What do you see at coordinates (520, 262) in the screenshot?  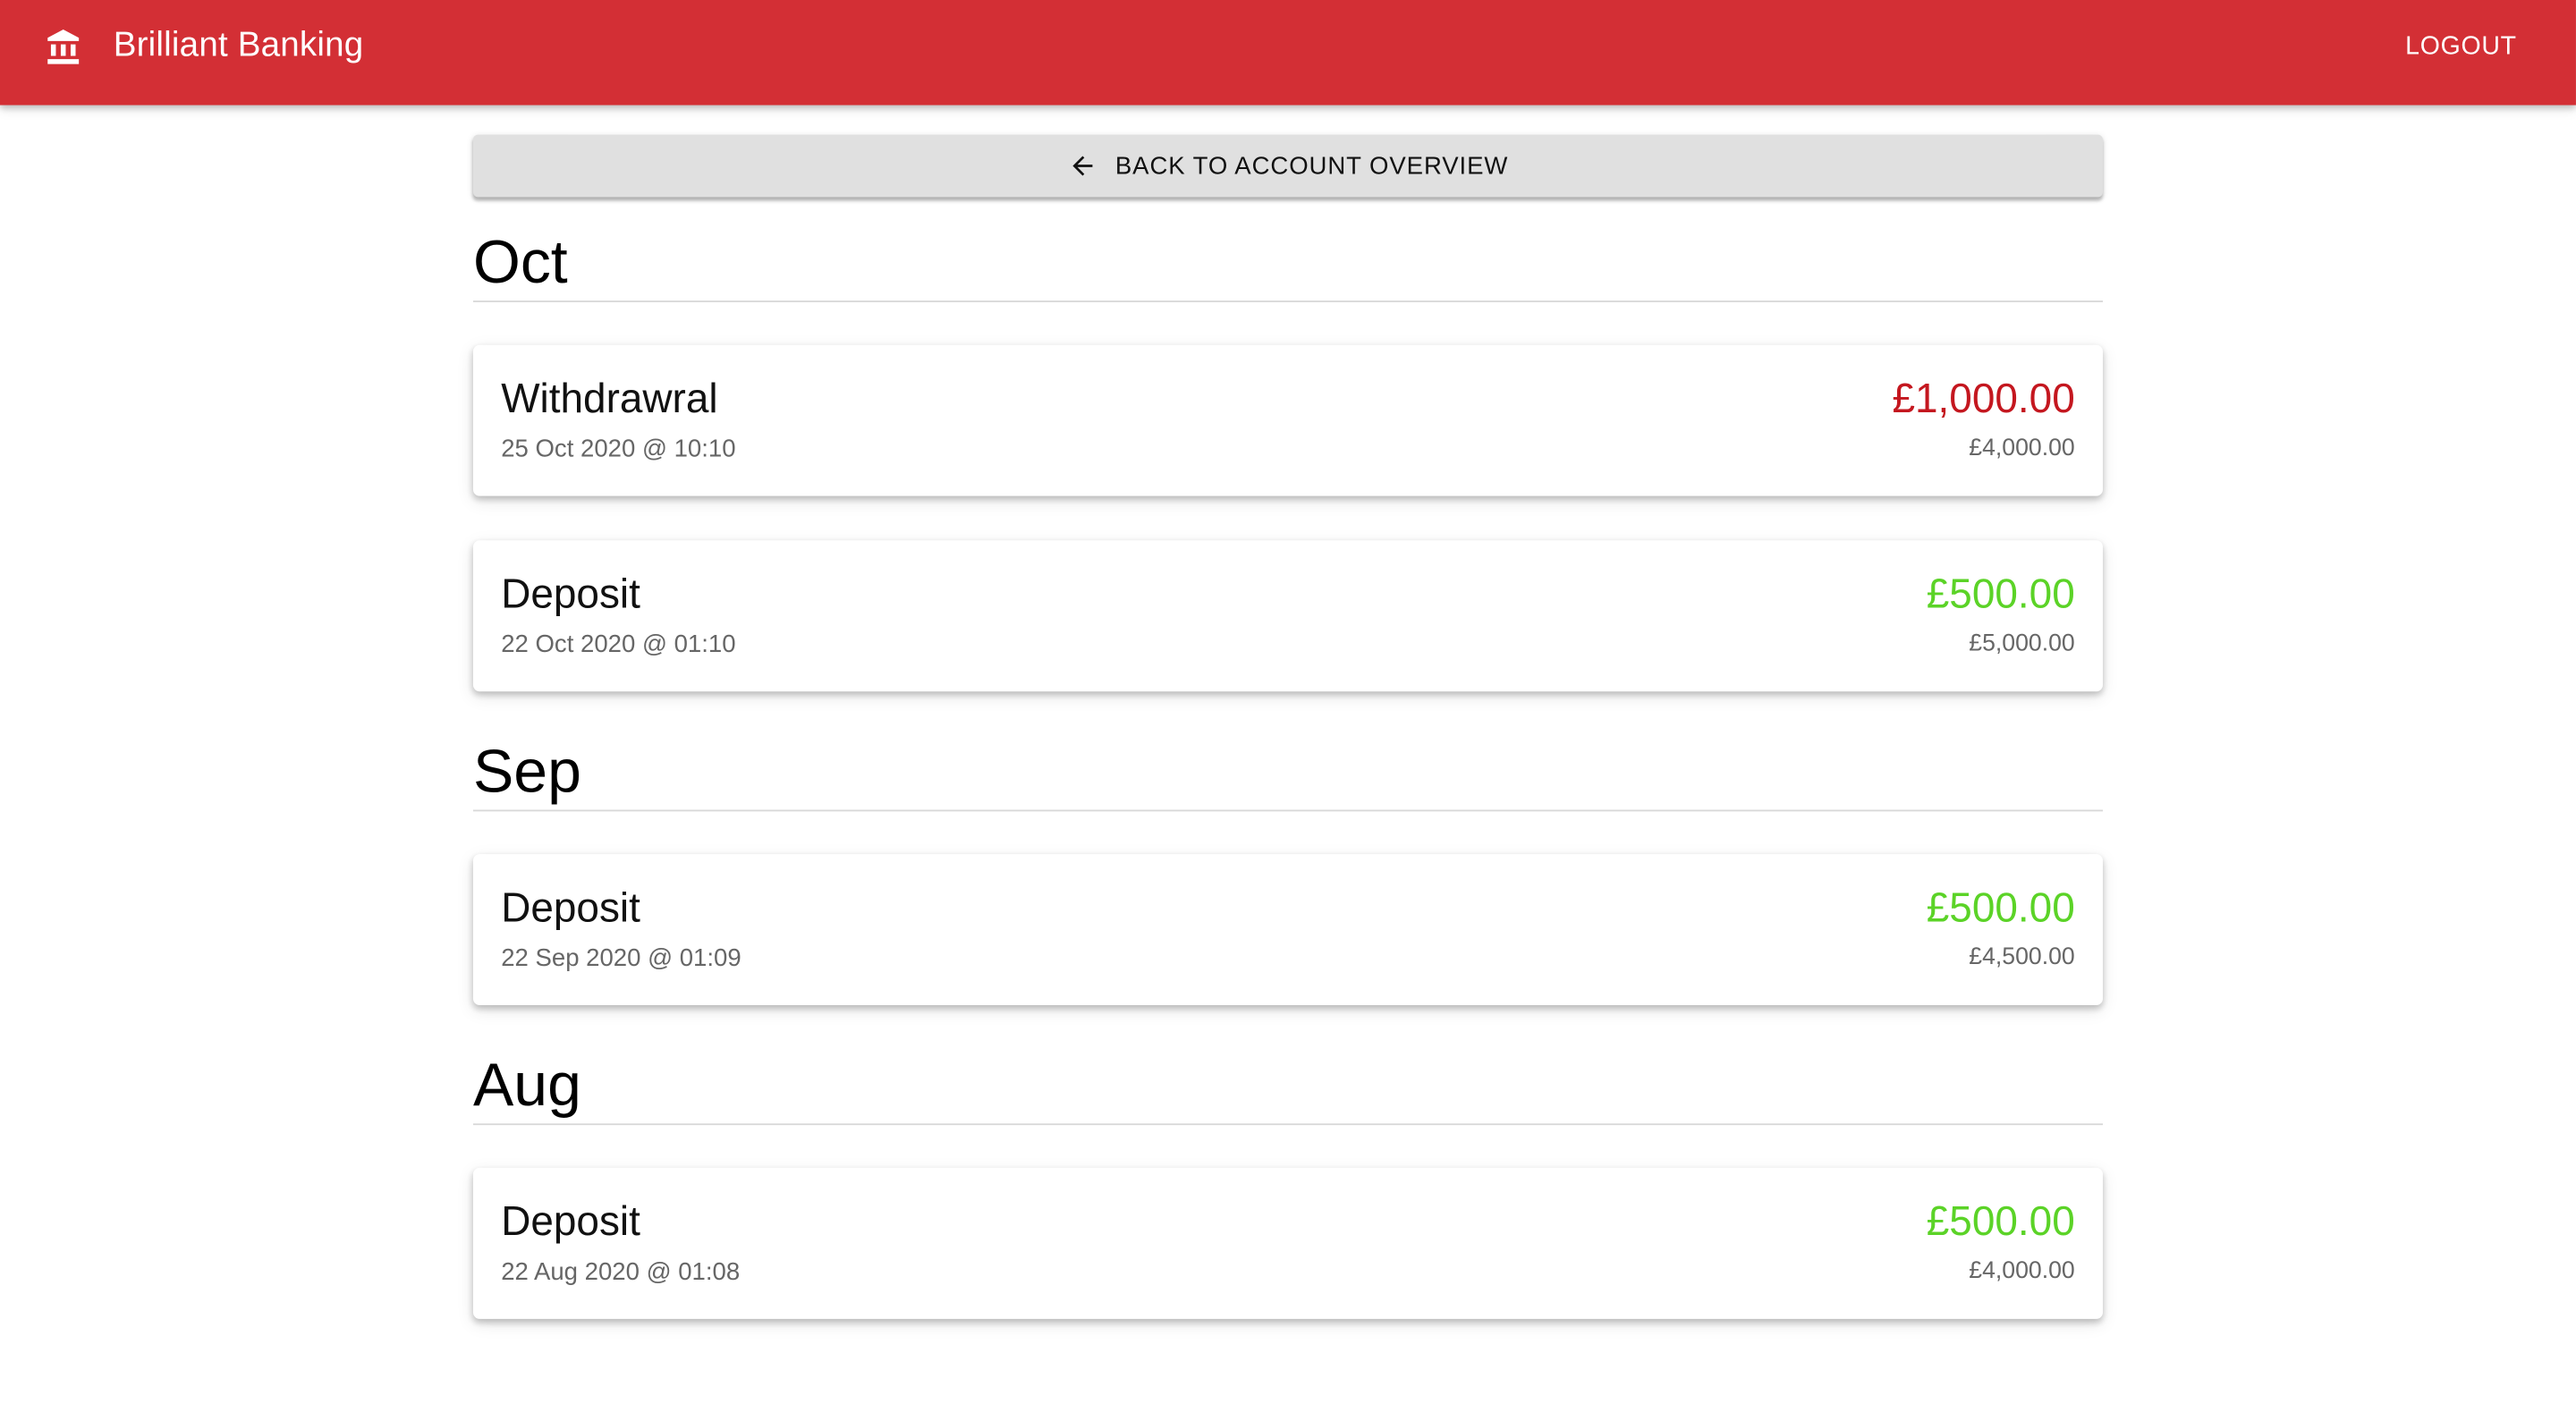 I see `month-heading: Oct` at bounding box center [520, 262].